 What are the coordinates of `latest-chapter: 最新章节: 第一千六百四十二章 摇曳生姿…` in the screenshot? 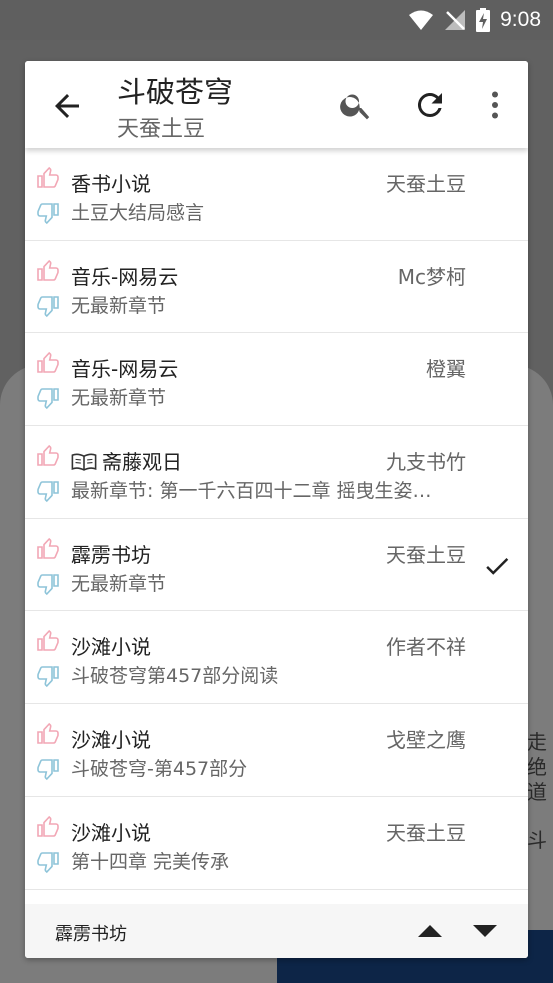 It's located at (251, 491).